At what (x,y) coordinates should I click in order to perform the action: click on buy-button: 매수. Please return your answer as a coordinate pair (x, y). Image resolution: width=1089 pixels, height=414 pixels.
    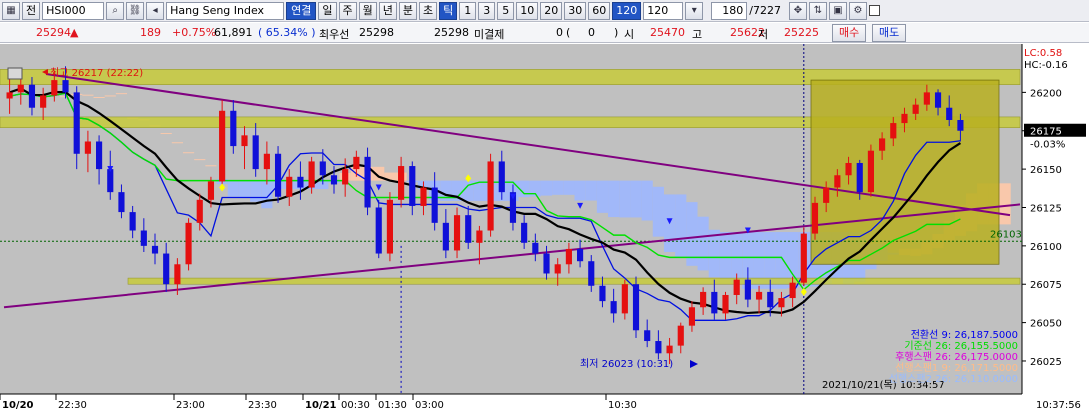
    Looking at the image, I should click on (849, 33).